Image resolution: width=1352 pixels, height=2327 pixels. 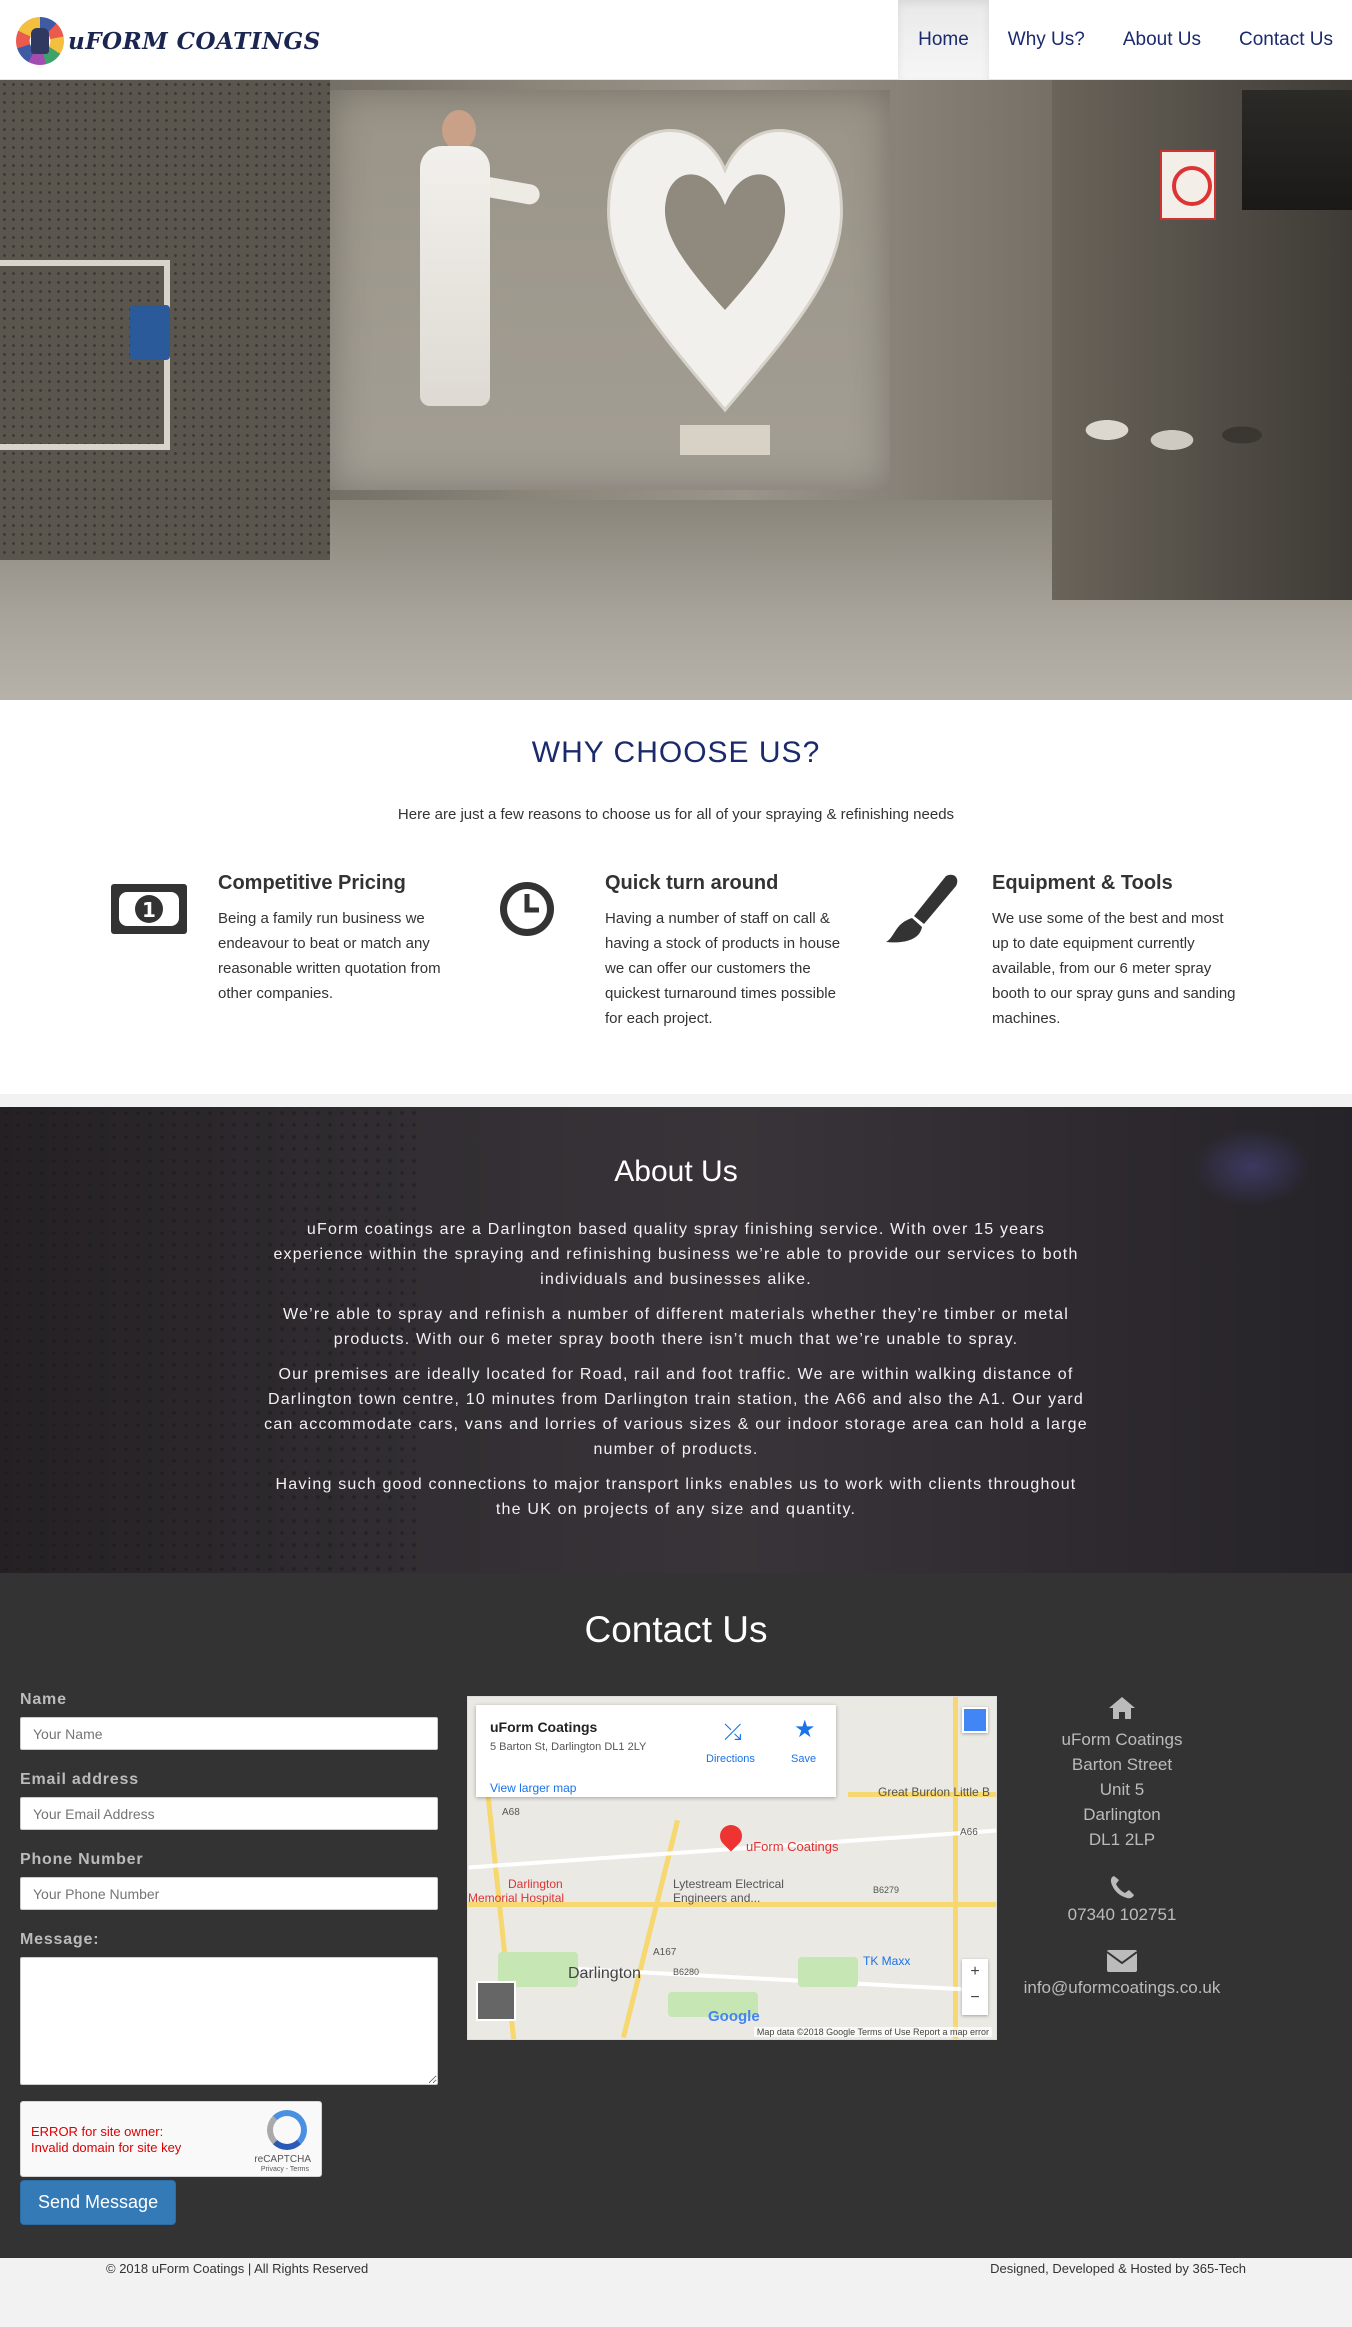 What do you see at coordinates (98, 2202) in the screenshot?
I see `send-message-button: Send Message` at bounding box center [98, 2202].